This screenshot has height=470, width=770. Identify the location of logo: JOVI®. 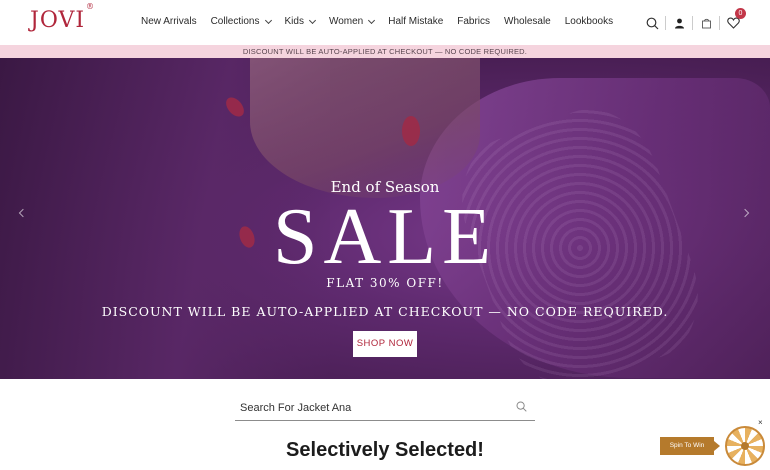
(62, 17).